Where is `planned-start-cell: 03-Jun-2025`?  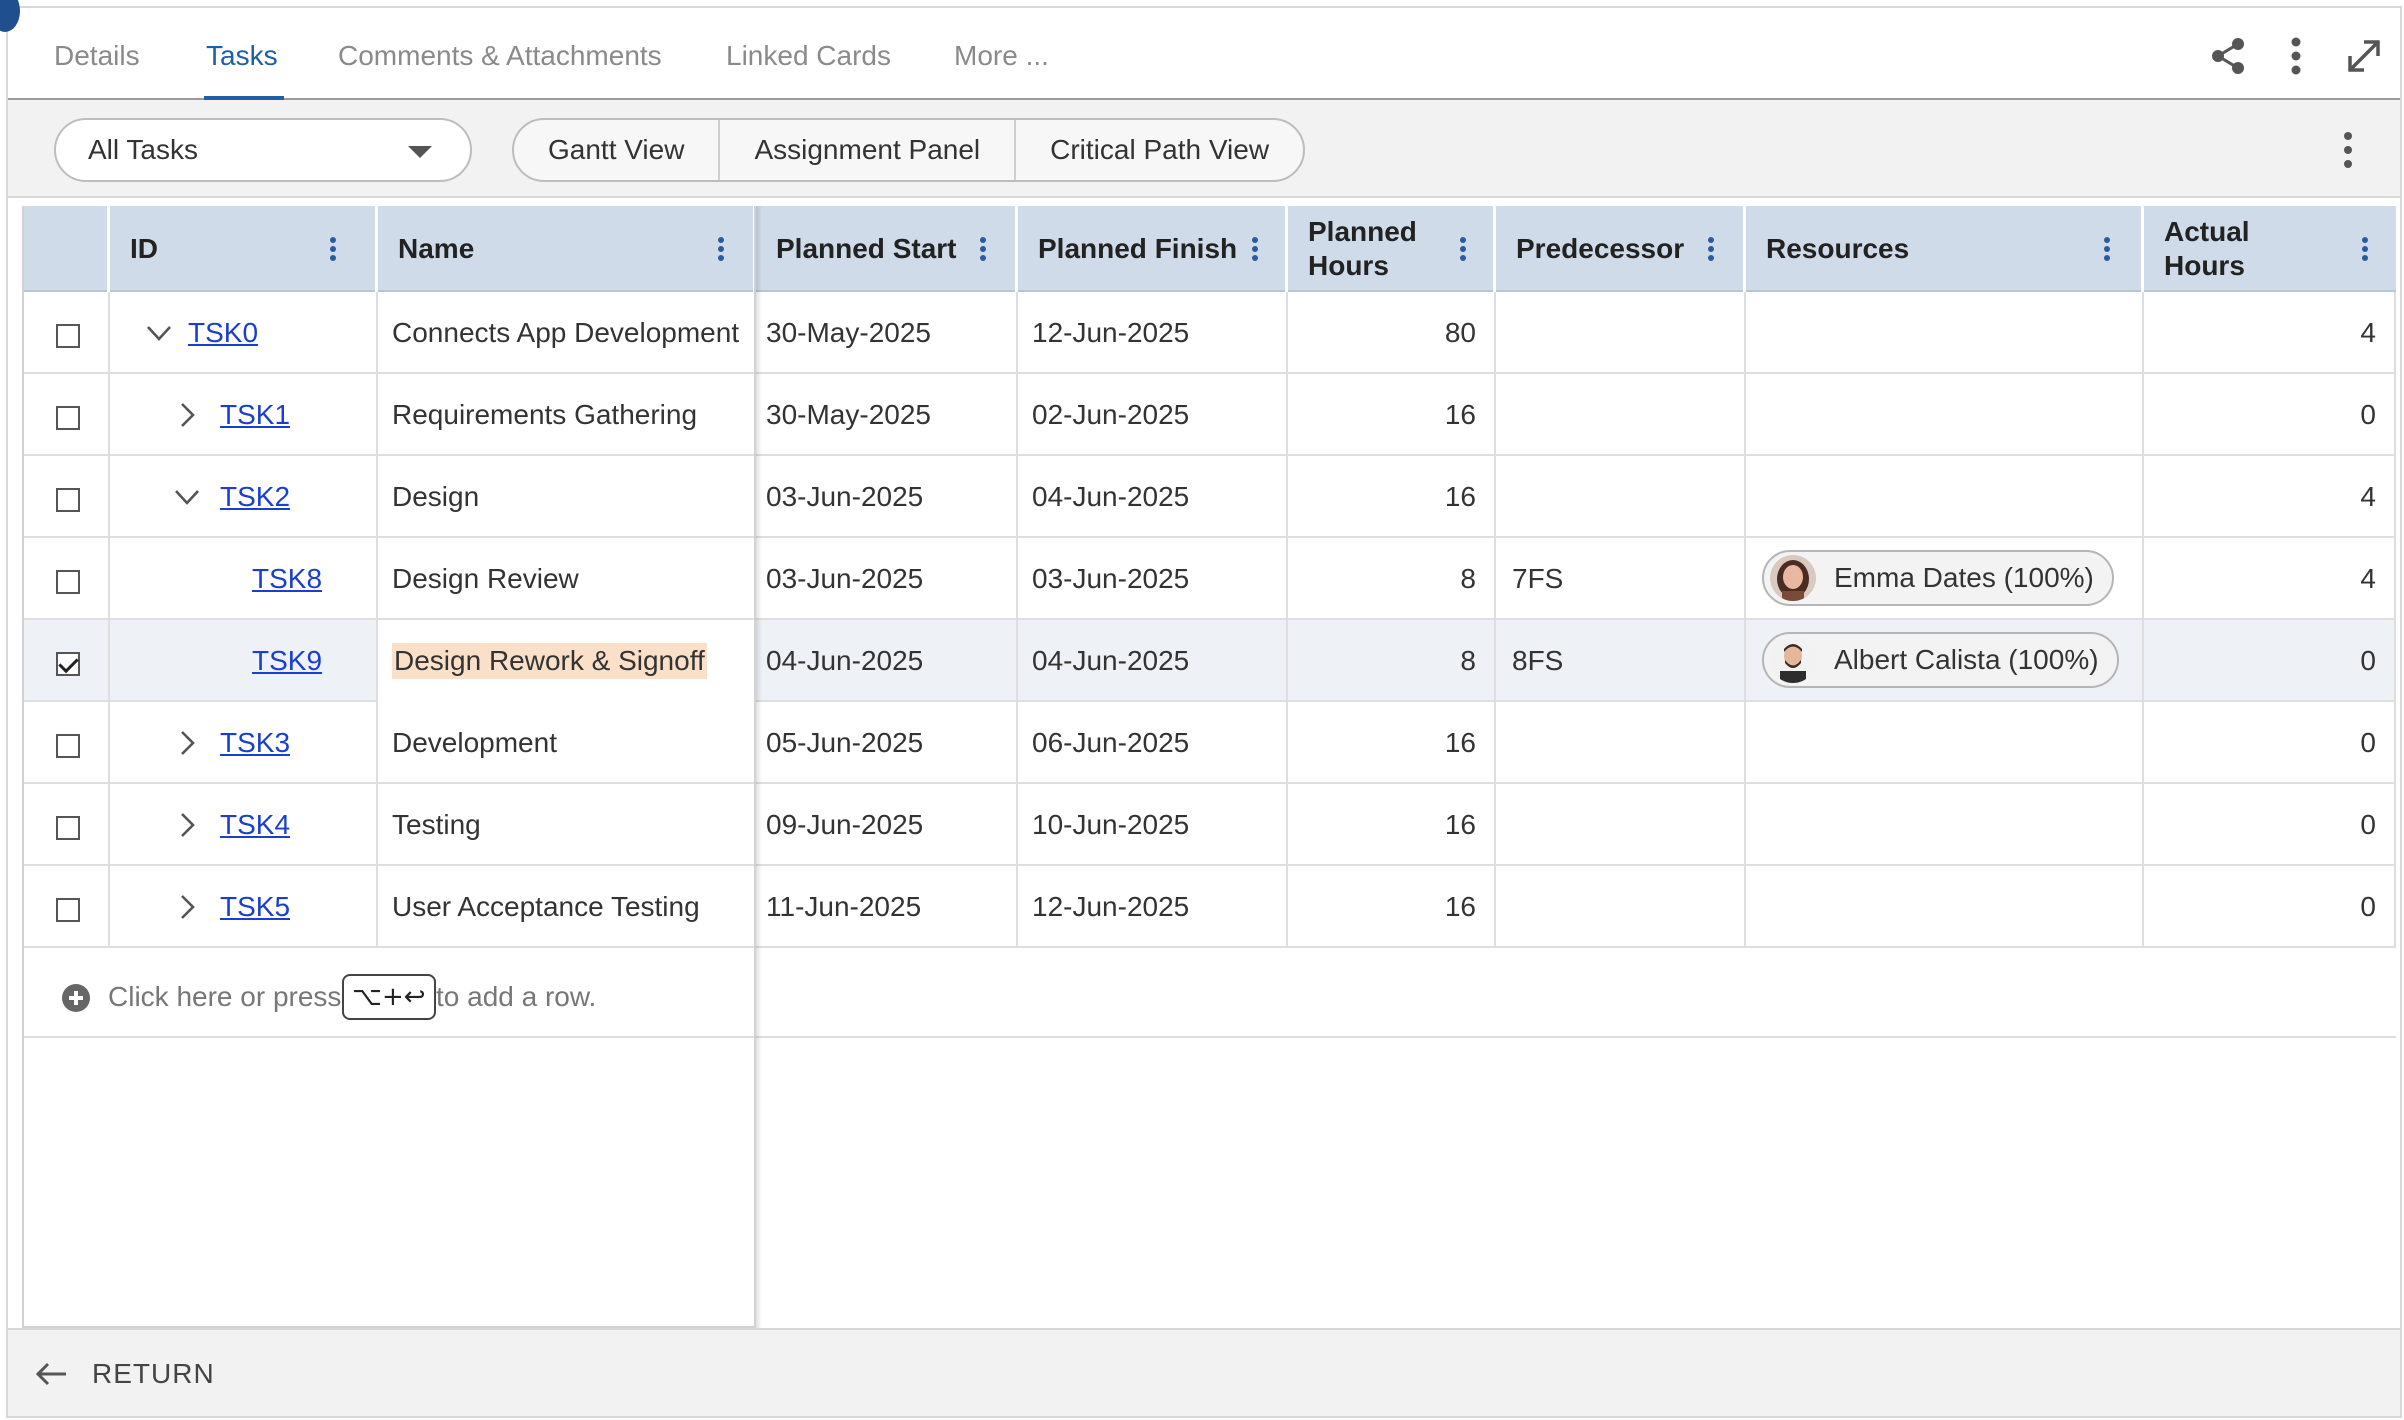
planned-start-cell: 03-Jun-2025 is located at coordinates (887, 579).